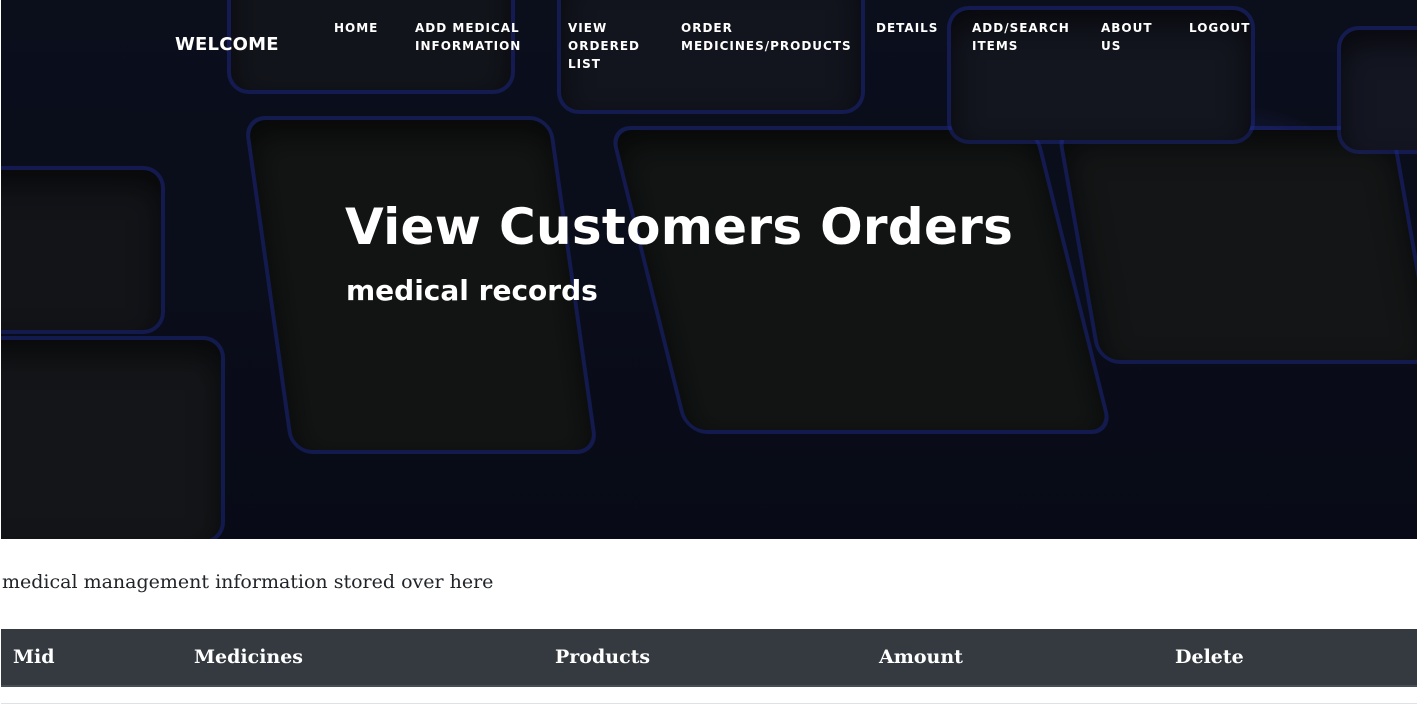 This screenshot has height=706, width=1417. I want to click on orders-table: Mid Medicines Products Amount Delete, so click(709, 666).